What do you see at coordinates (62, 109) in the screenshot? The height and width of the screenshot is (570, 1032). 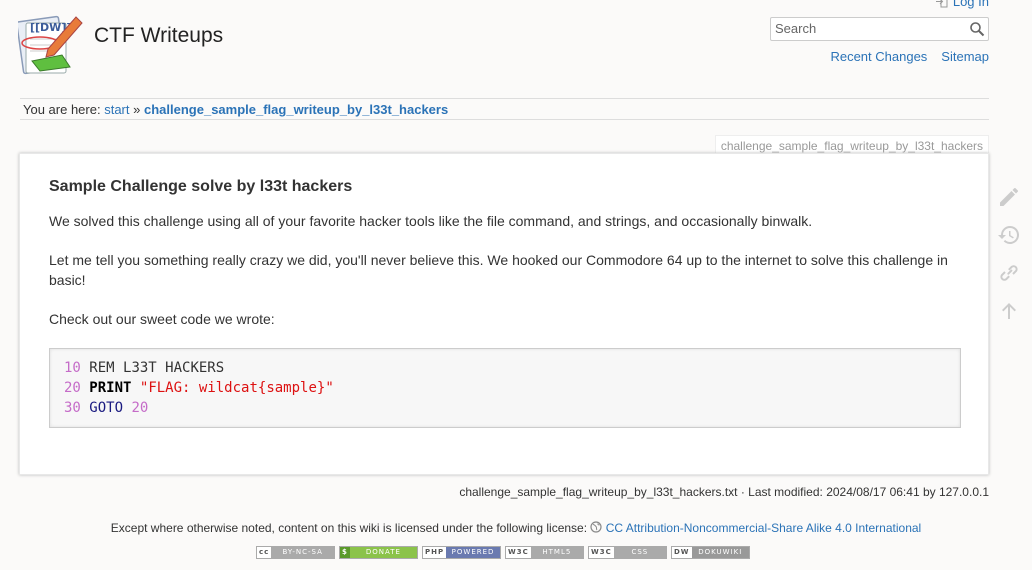 I see `breadcrumb-prefix: You are here:` at bounding box center [62, 109].